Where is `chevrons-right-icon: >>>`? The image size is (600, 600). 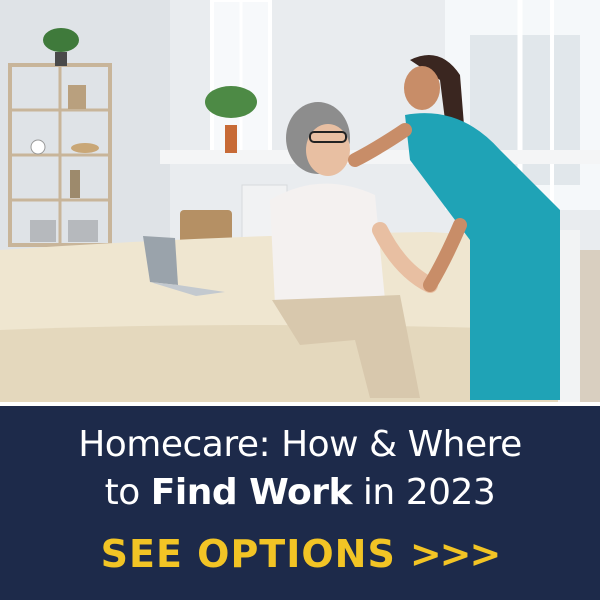 chevrons-right-icon: >>> is located at coordinates (455, 554).